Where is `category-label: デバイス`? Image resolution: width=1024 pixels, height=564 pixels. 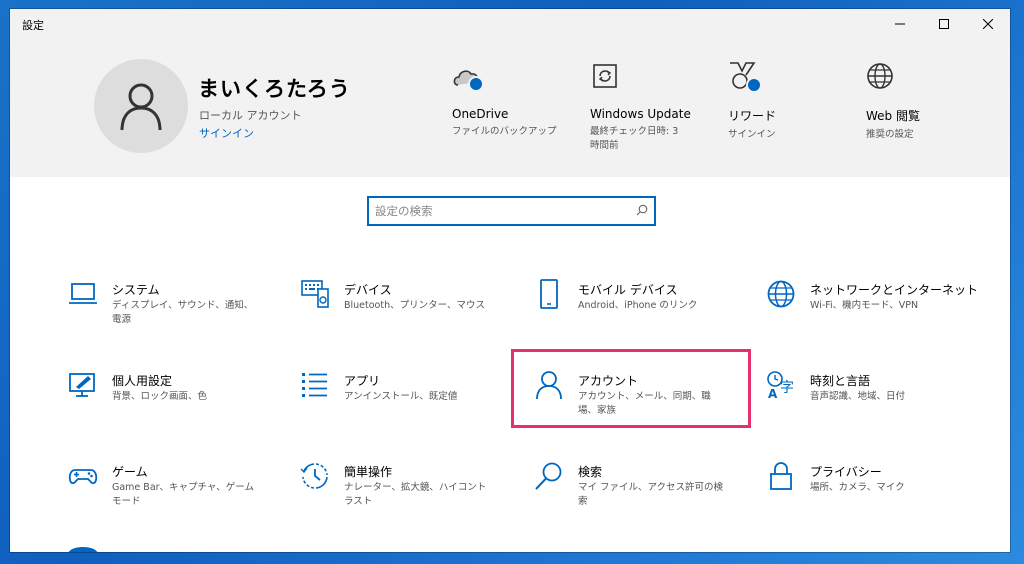
category-label: デバイス is located at coordinates (368, 290).